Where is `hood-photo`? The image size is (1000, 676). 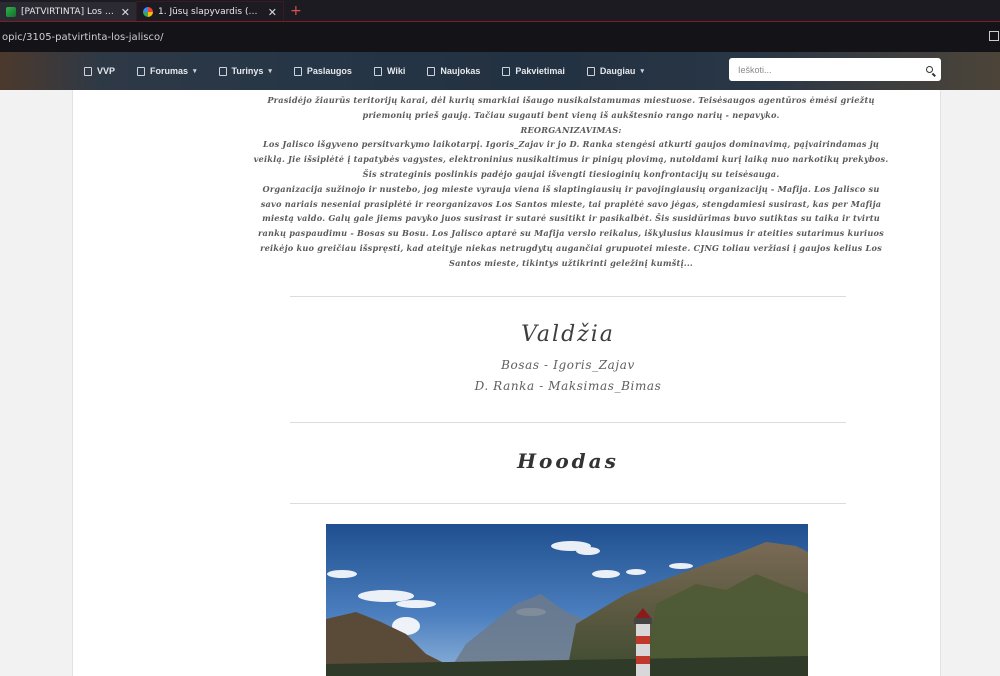 hood-photo is located at coordinates (567, 600).